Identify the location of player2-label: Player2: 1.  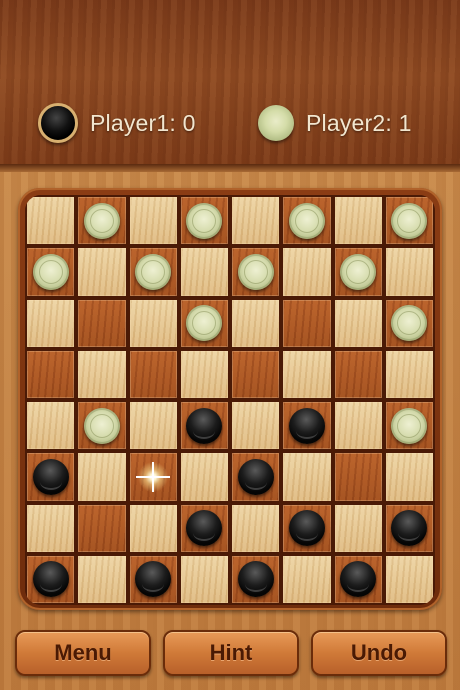
(359, 122).